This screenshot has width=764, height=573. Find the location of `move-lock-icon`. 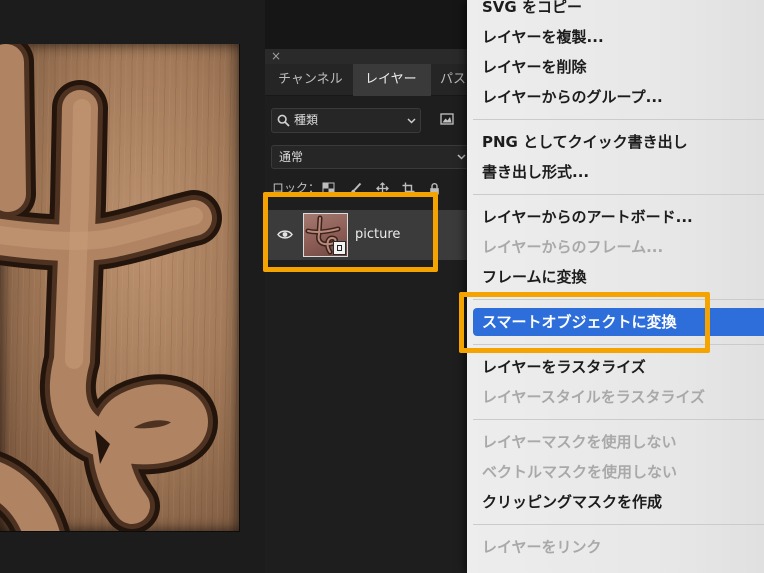

move-lock-icon is located at coordinates (382, 188).